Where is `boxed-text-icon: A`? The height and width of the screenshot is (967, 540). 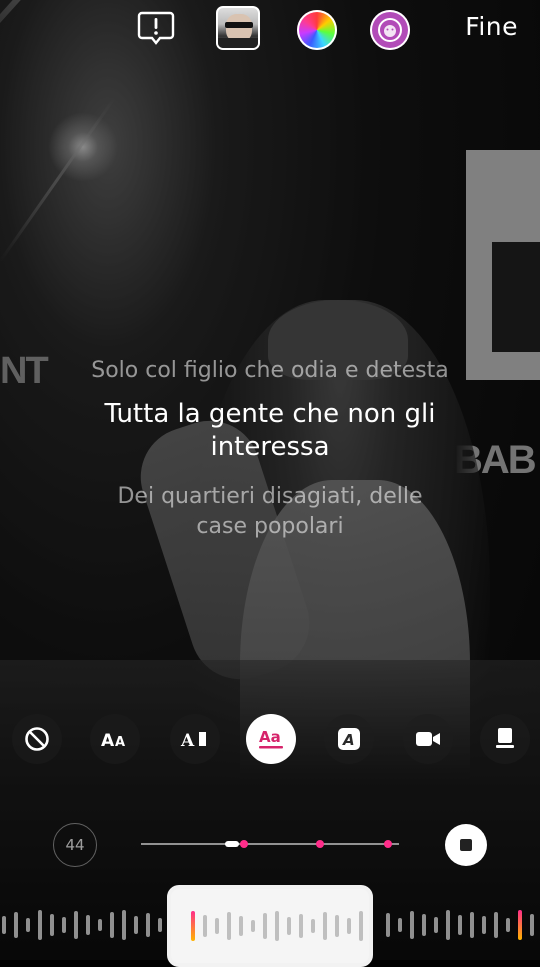 boxed-text-icon: A is located at coordinates (349, 739).